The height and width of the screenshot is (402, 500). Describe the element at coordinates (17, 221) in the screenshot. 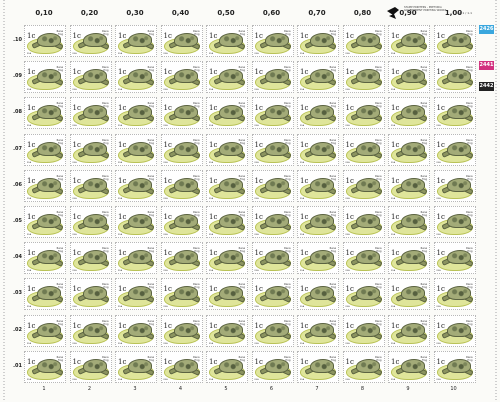

I see `row-price-6: .05` at that location.